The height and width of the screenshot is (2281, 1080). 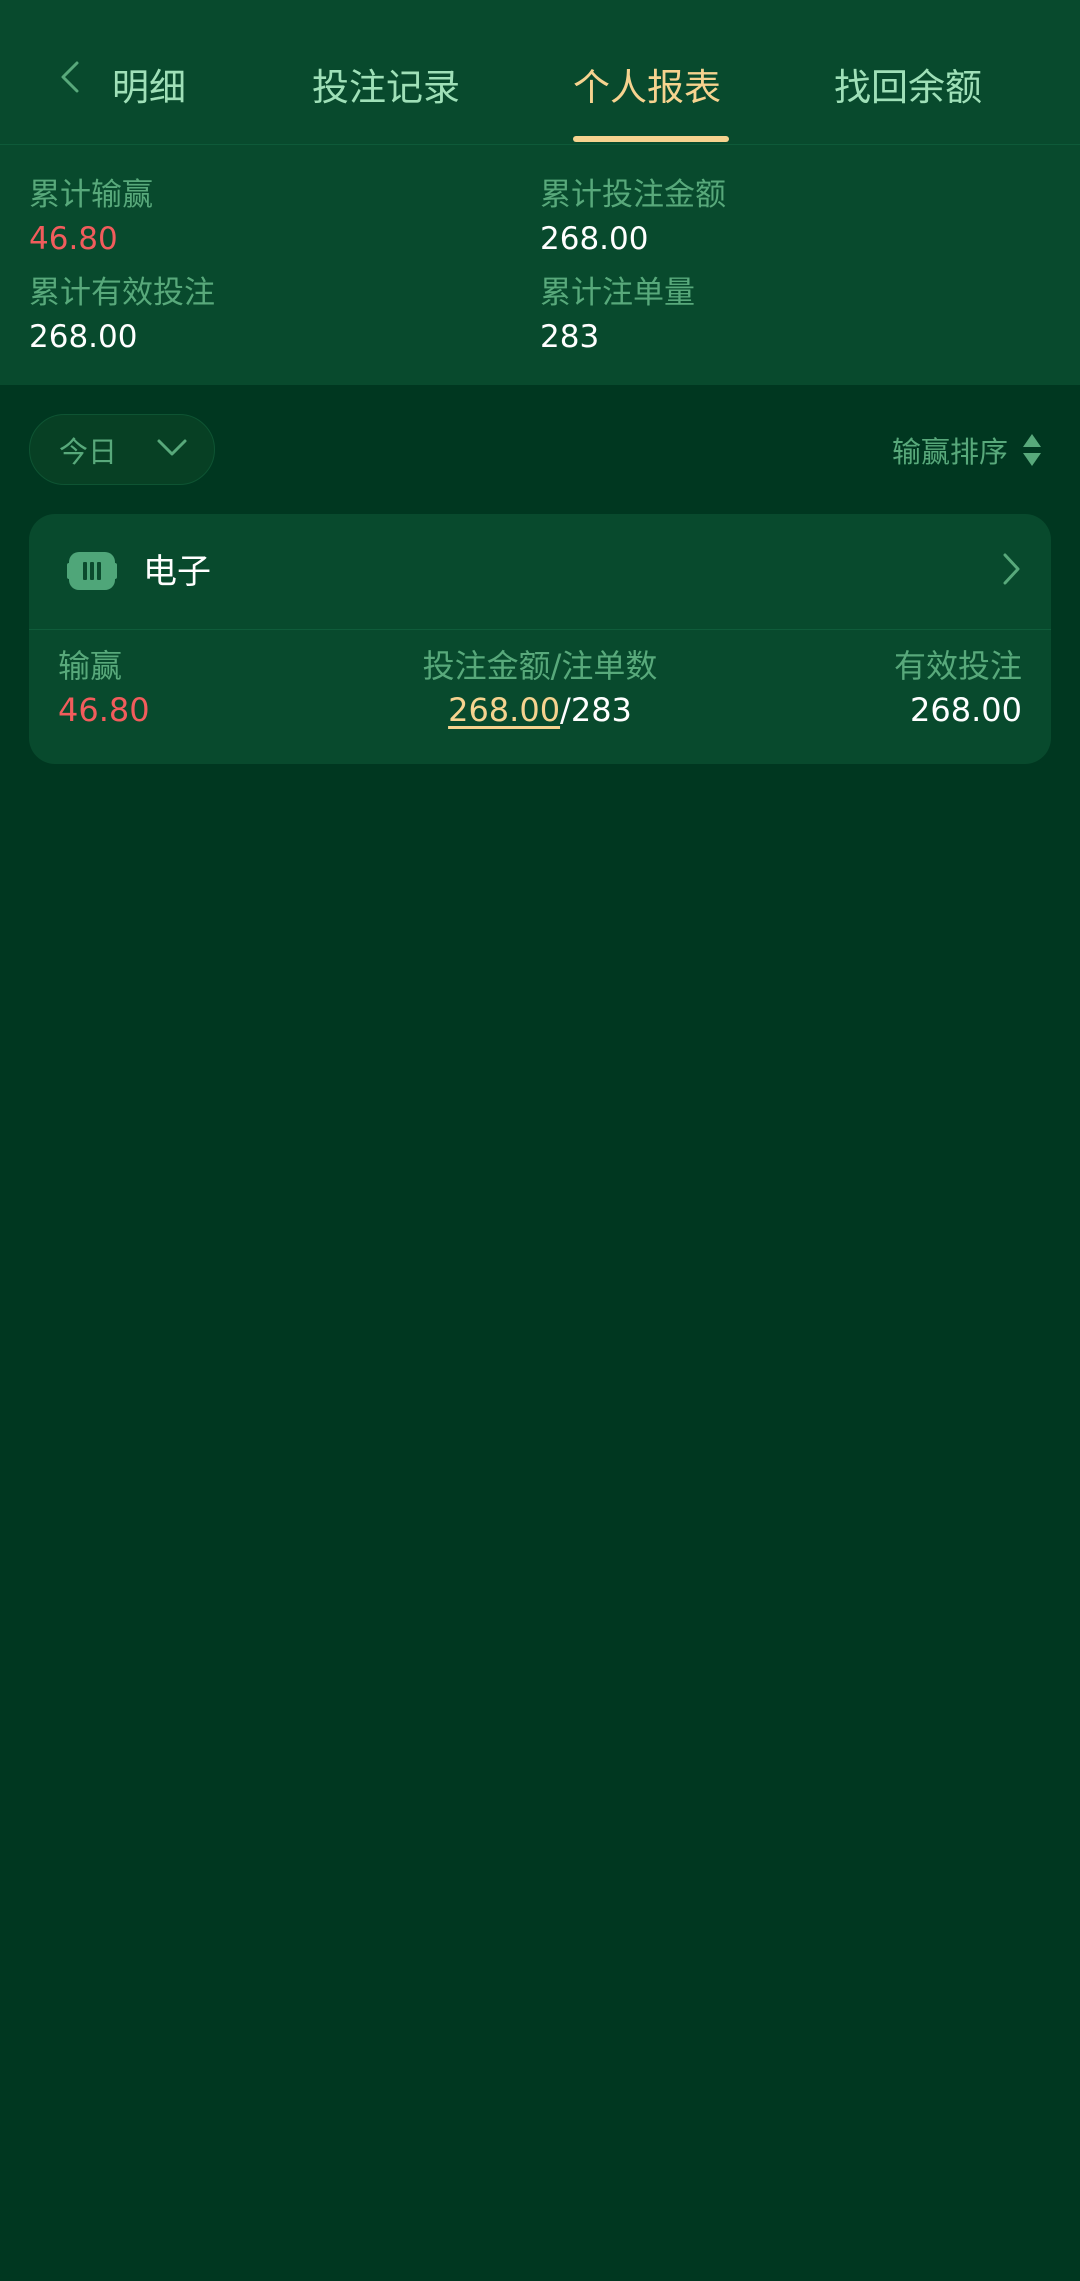 What do you see at coordinates (504, 710) in the screenshot?
I see `bet-amount-link: 268.00` at bounding box center [504, 710].